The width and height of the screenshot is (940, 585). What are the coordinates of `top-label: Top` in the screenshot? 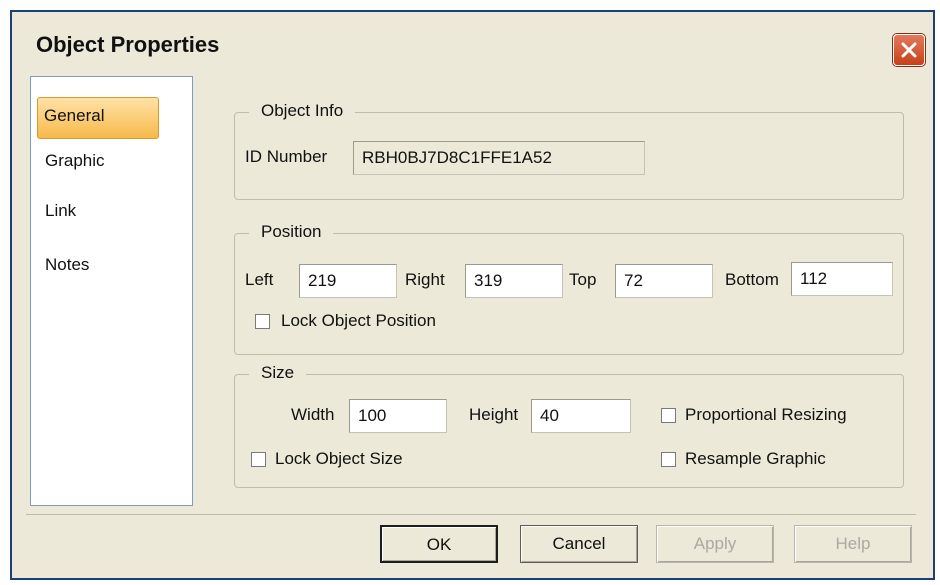 It's located at (583, 279).